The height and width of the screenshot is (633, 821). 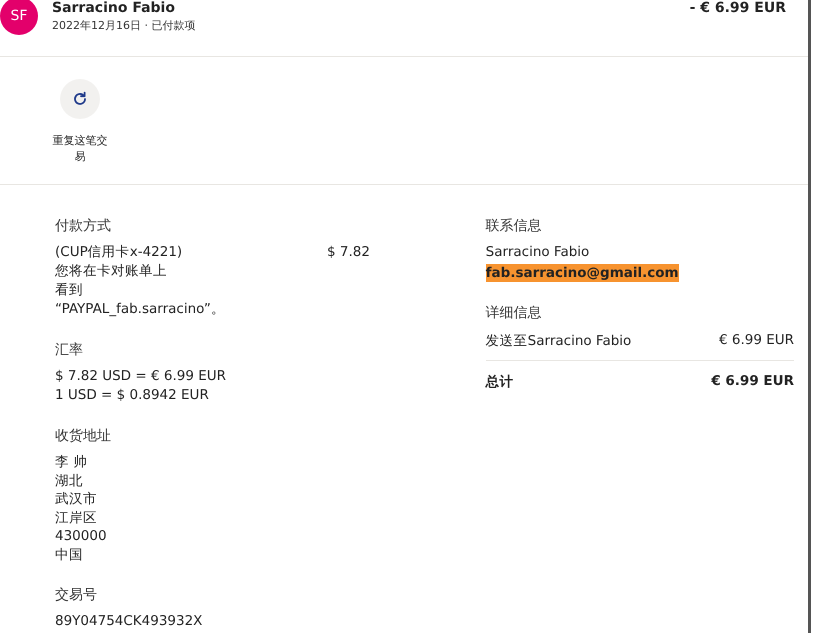 I want to click on avatar: SF, so click(x=19, y=17).